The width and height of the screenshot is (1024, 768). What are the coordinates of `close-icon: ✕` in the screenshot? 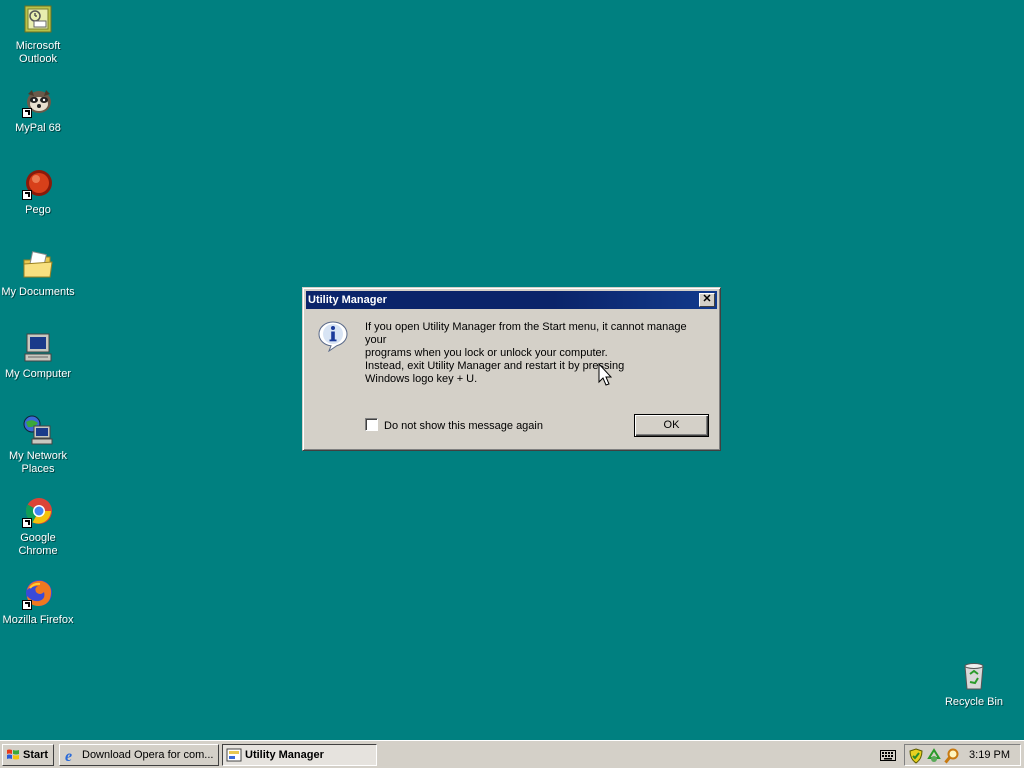 It's located at (707, 299).